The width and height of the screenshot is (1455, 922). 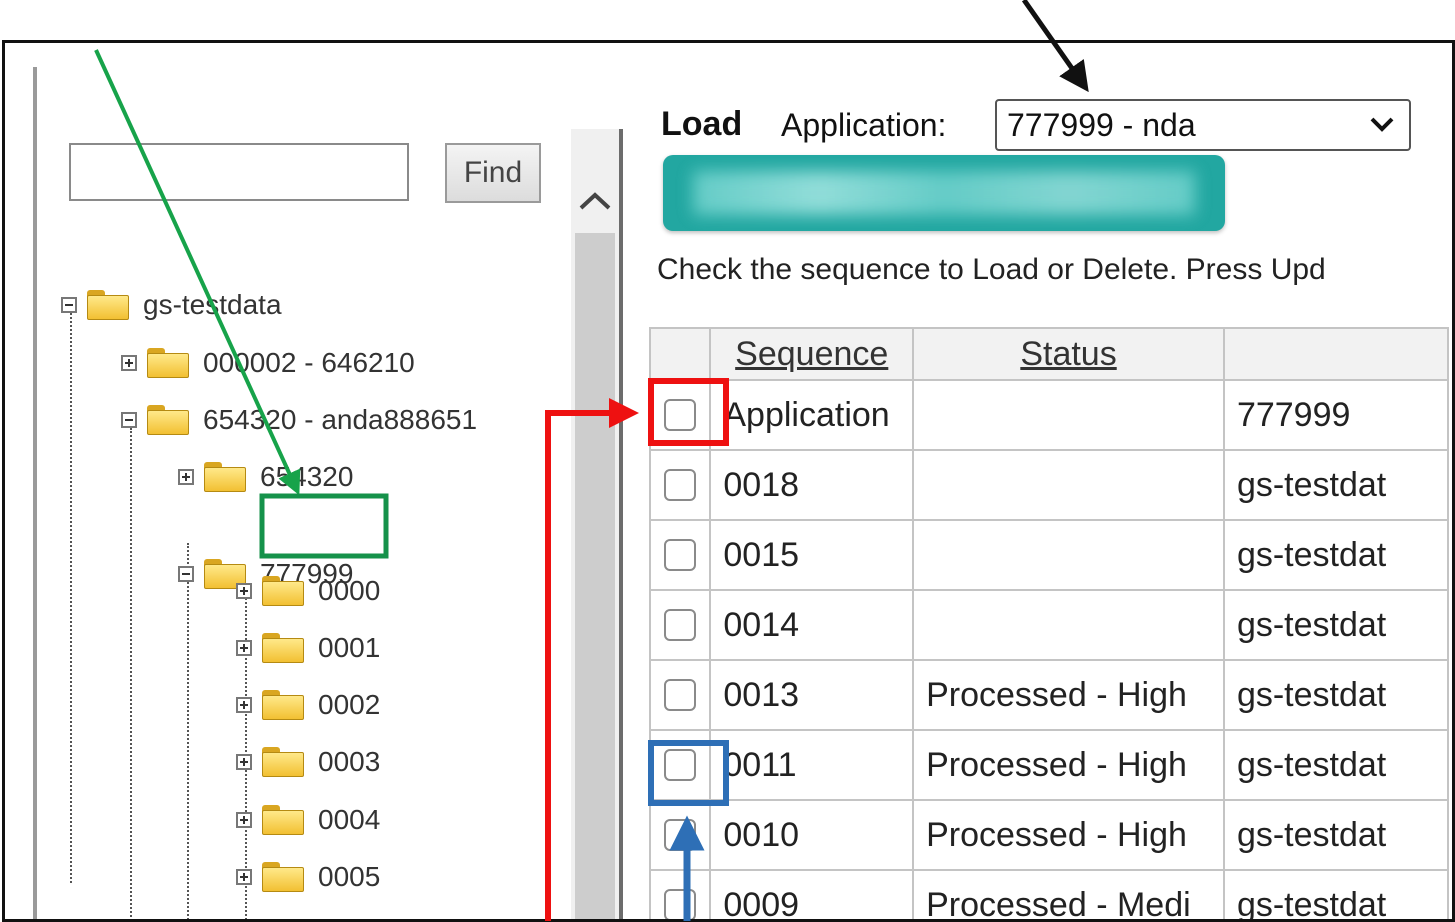 I want to click on red-highlight-box, so click(x=688, y=412).